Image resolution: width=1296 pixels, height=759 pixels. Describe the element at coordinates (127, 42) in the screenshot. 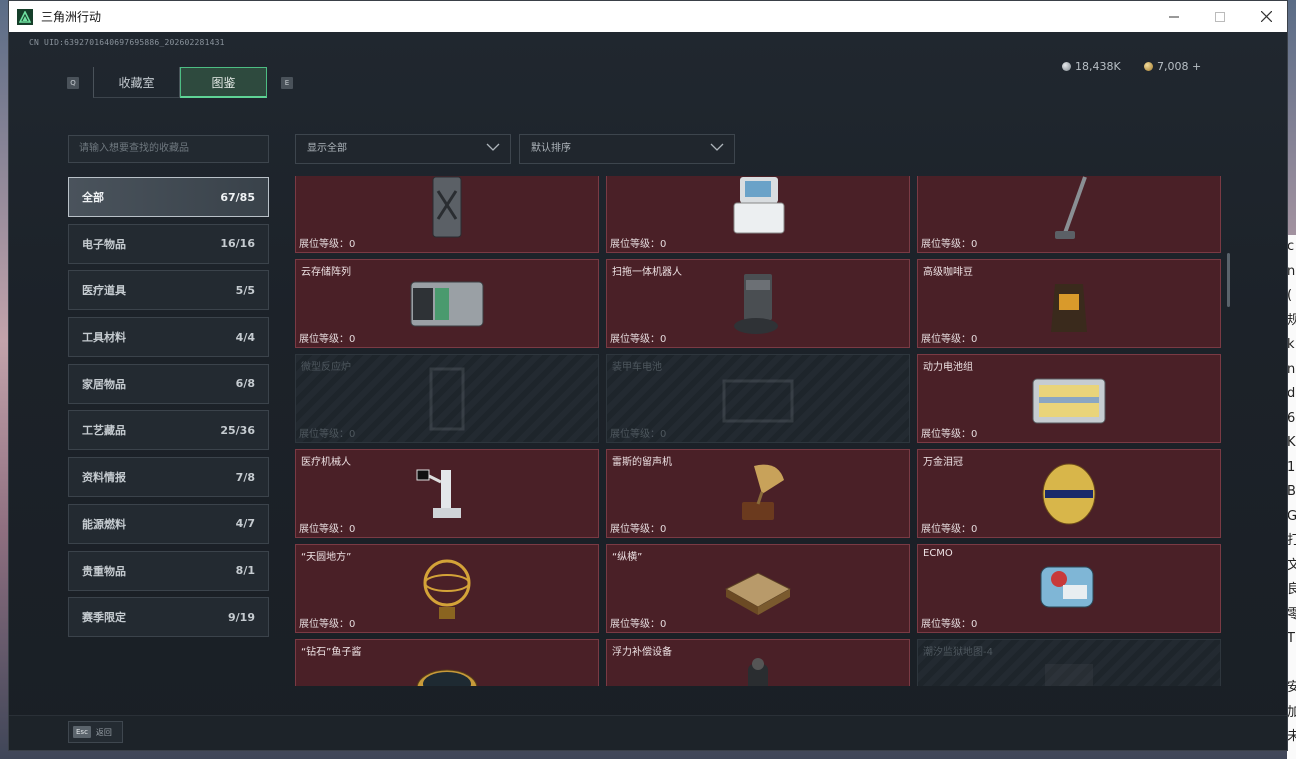

I see `uid-label: CN UID:6392701640697695886_202602281431` at that location.